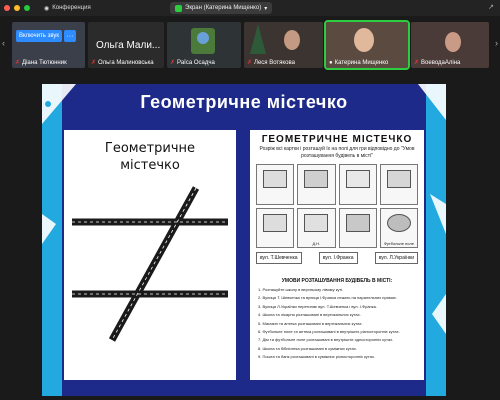  What do you see at coordinates (27, 8) in the screenshot?
I see `maximize-window-button` at bounding box center [27, 8].